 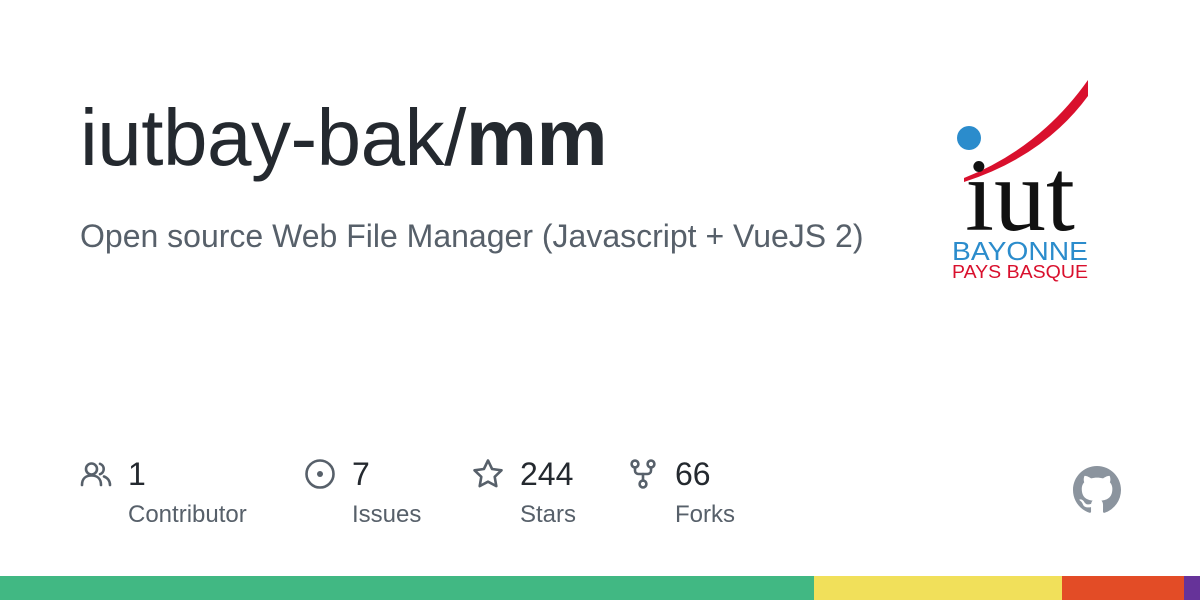 I want to click on owner-logo: iut BAYONNE PAYS BASQUE, so click(x=1020, y=180).